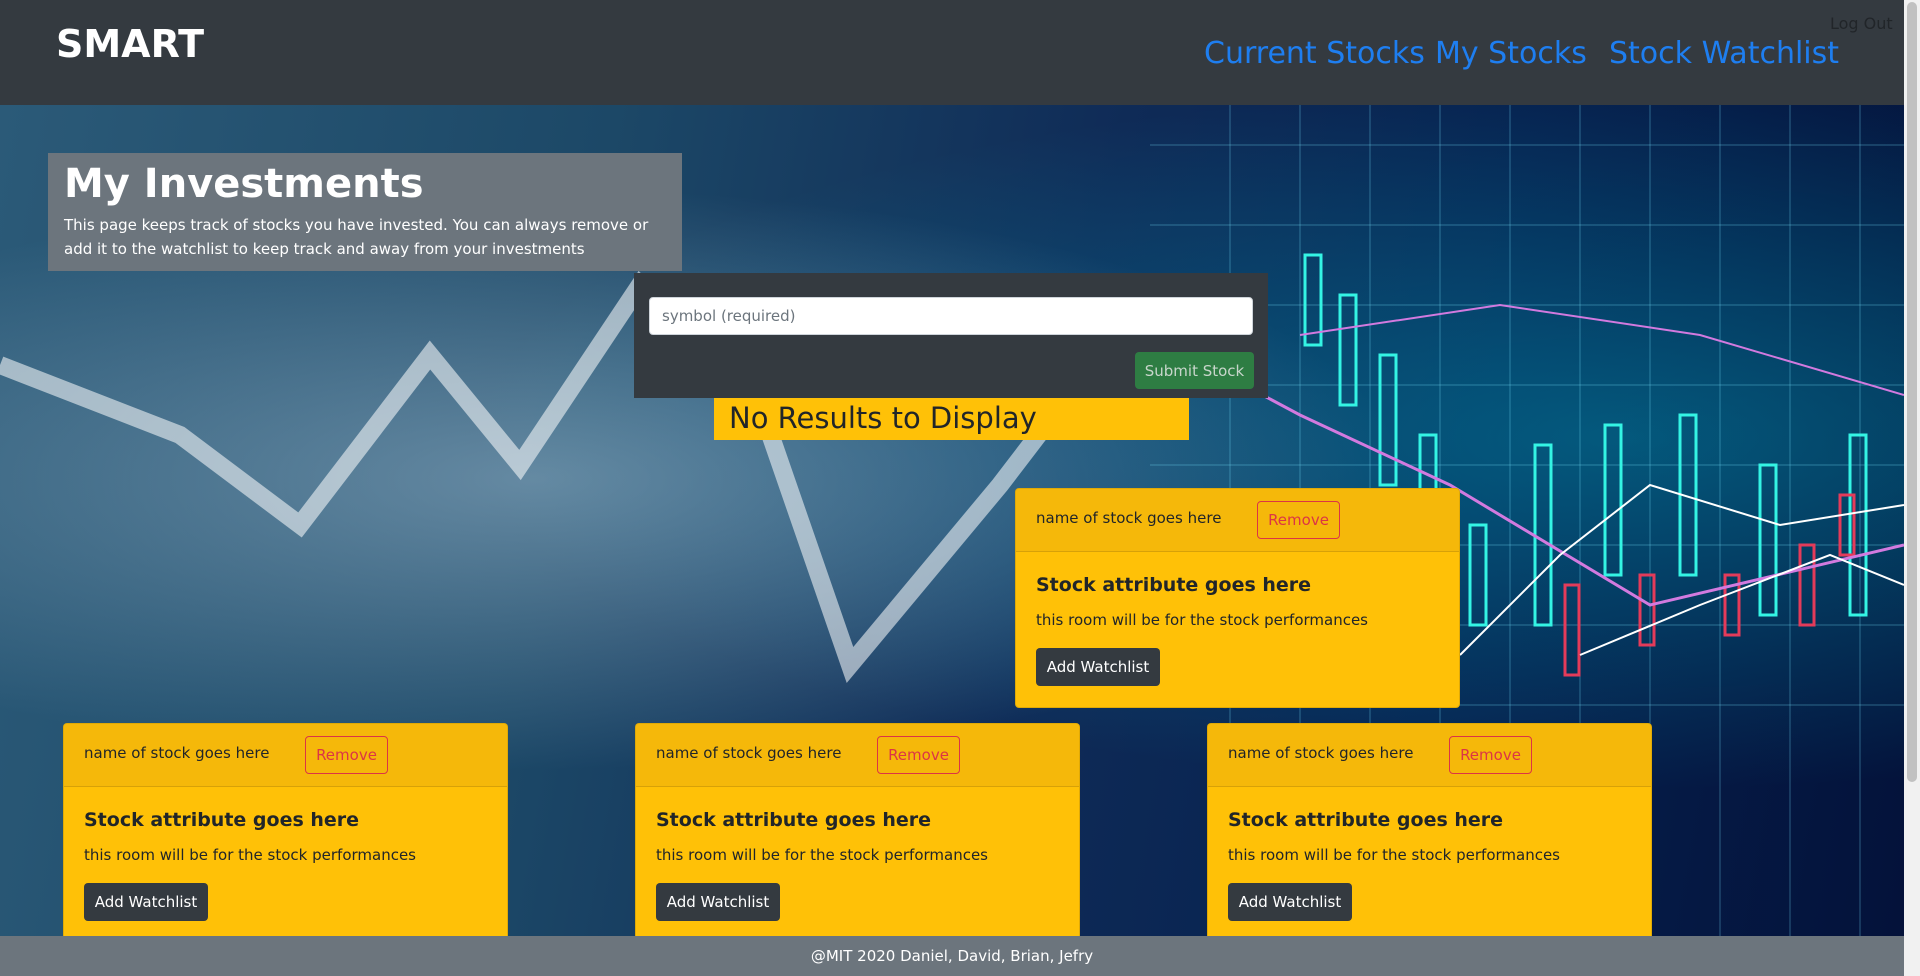 This screenshot has height=976, width=1920. I want to click on logout-link: Log Out, so click(1861, 23).